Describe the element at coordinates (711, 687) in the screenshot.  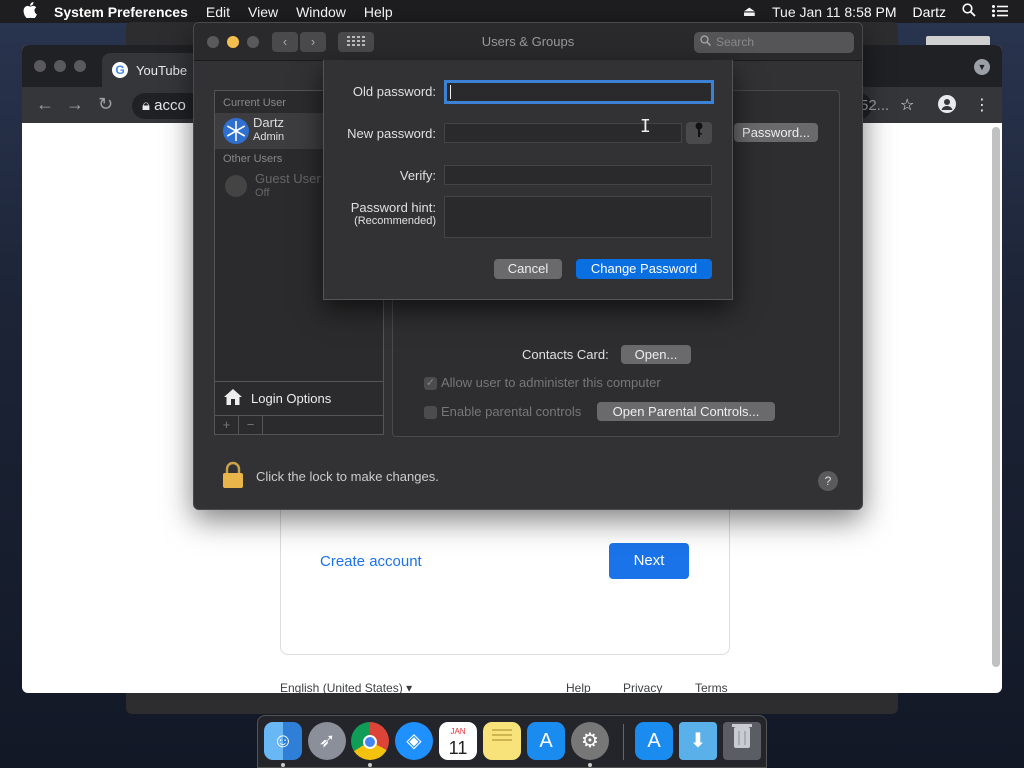
I see `footer-terms-link: Terms` at that location.